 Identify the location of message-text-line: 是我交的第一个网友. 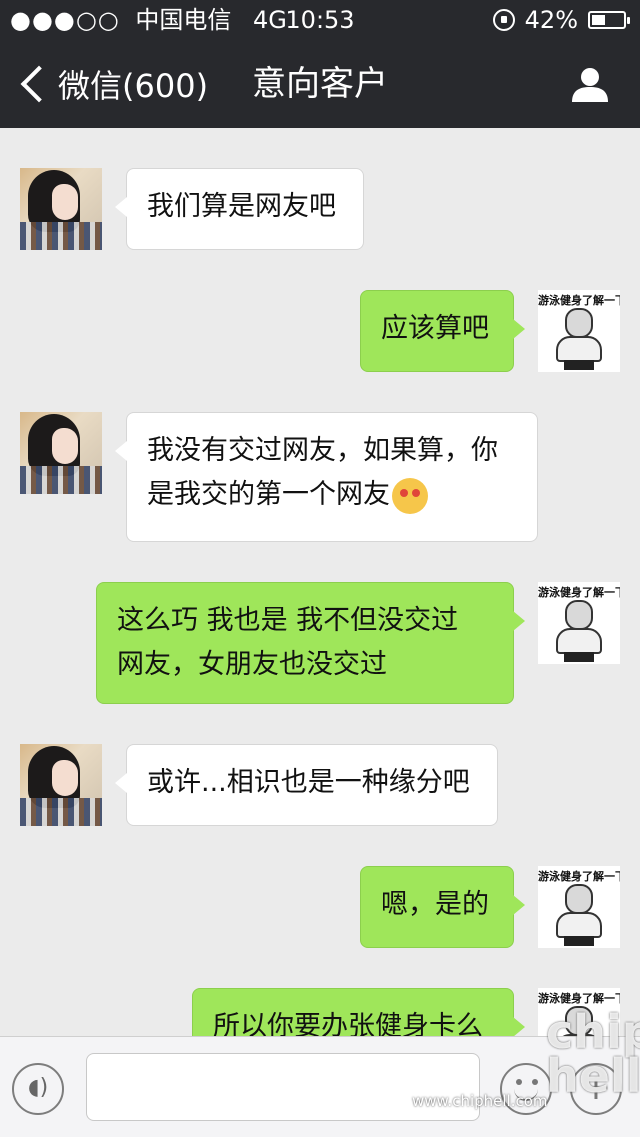
(268, 494).